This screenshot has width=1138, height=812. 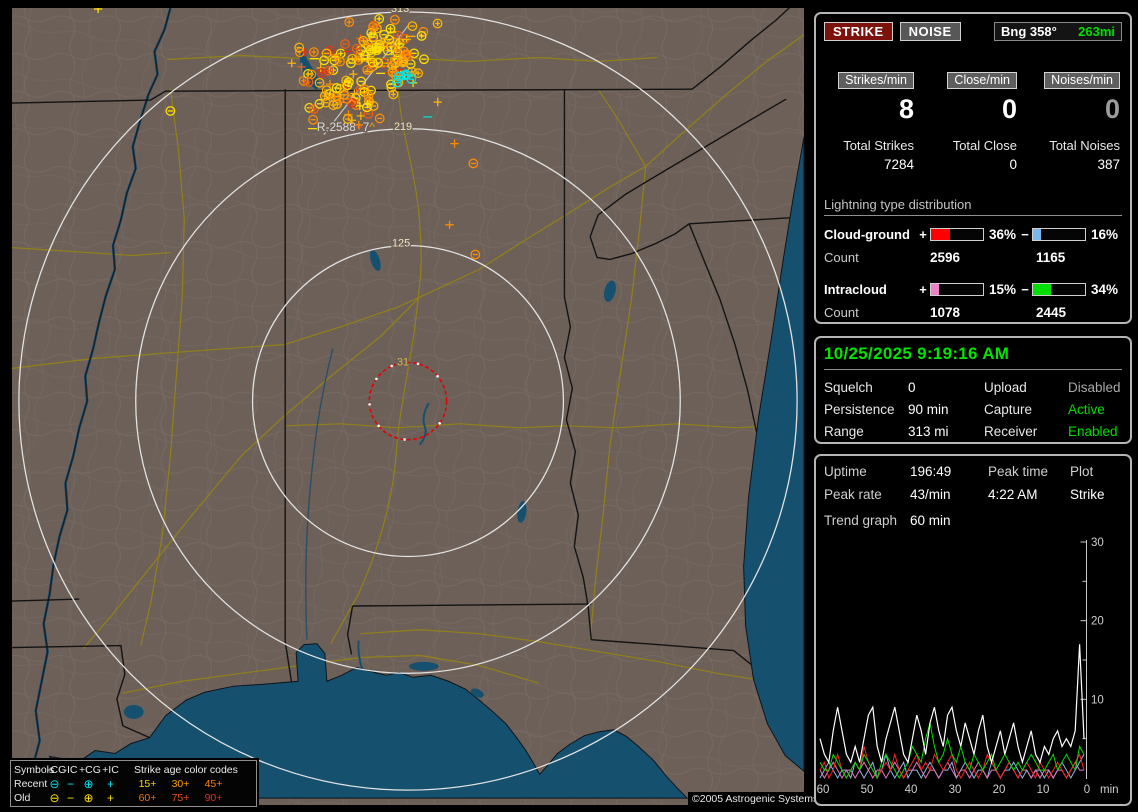 What do you see at coordinates (1097, 700) in the screenshot?
I see `trend-y-tick-label: 10` at bounding box center [1097, 700].